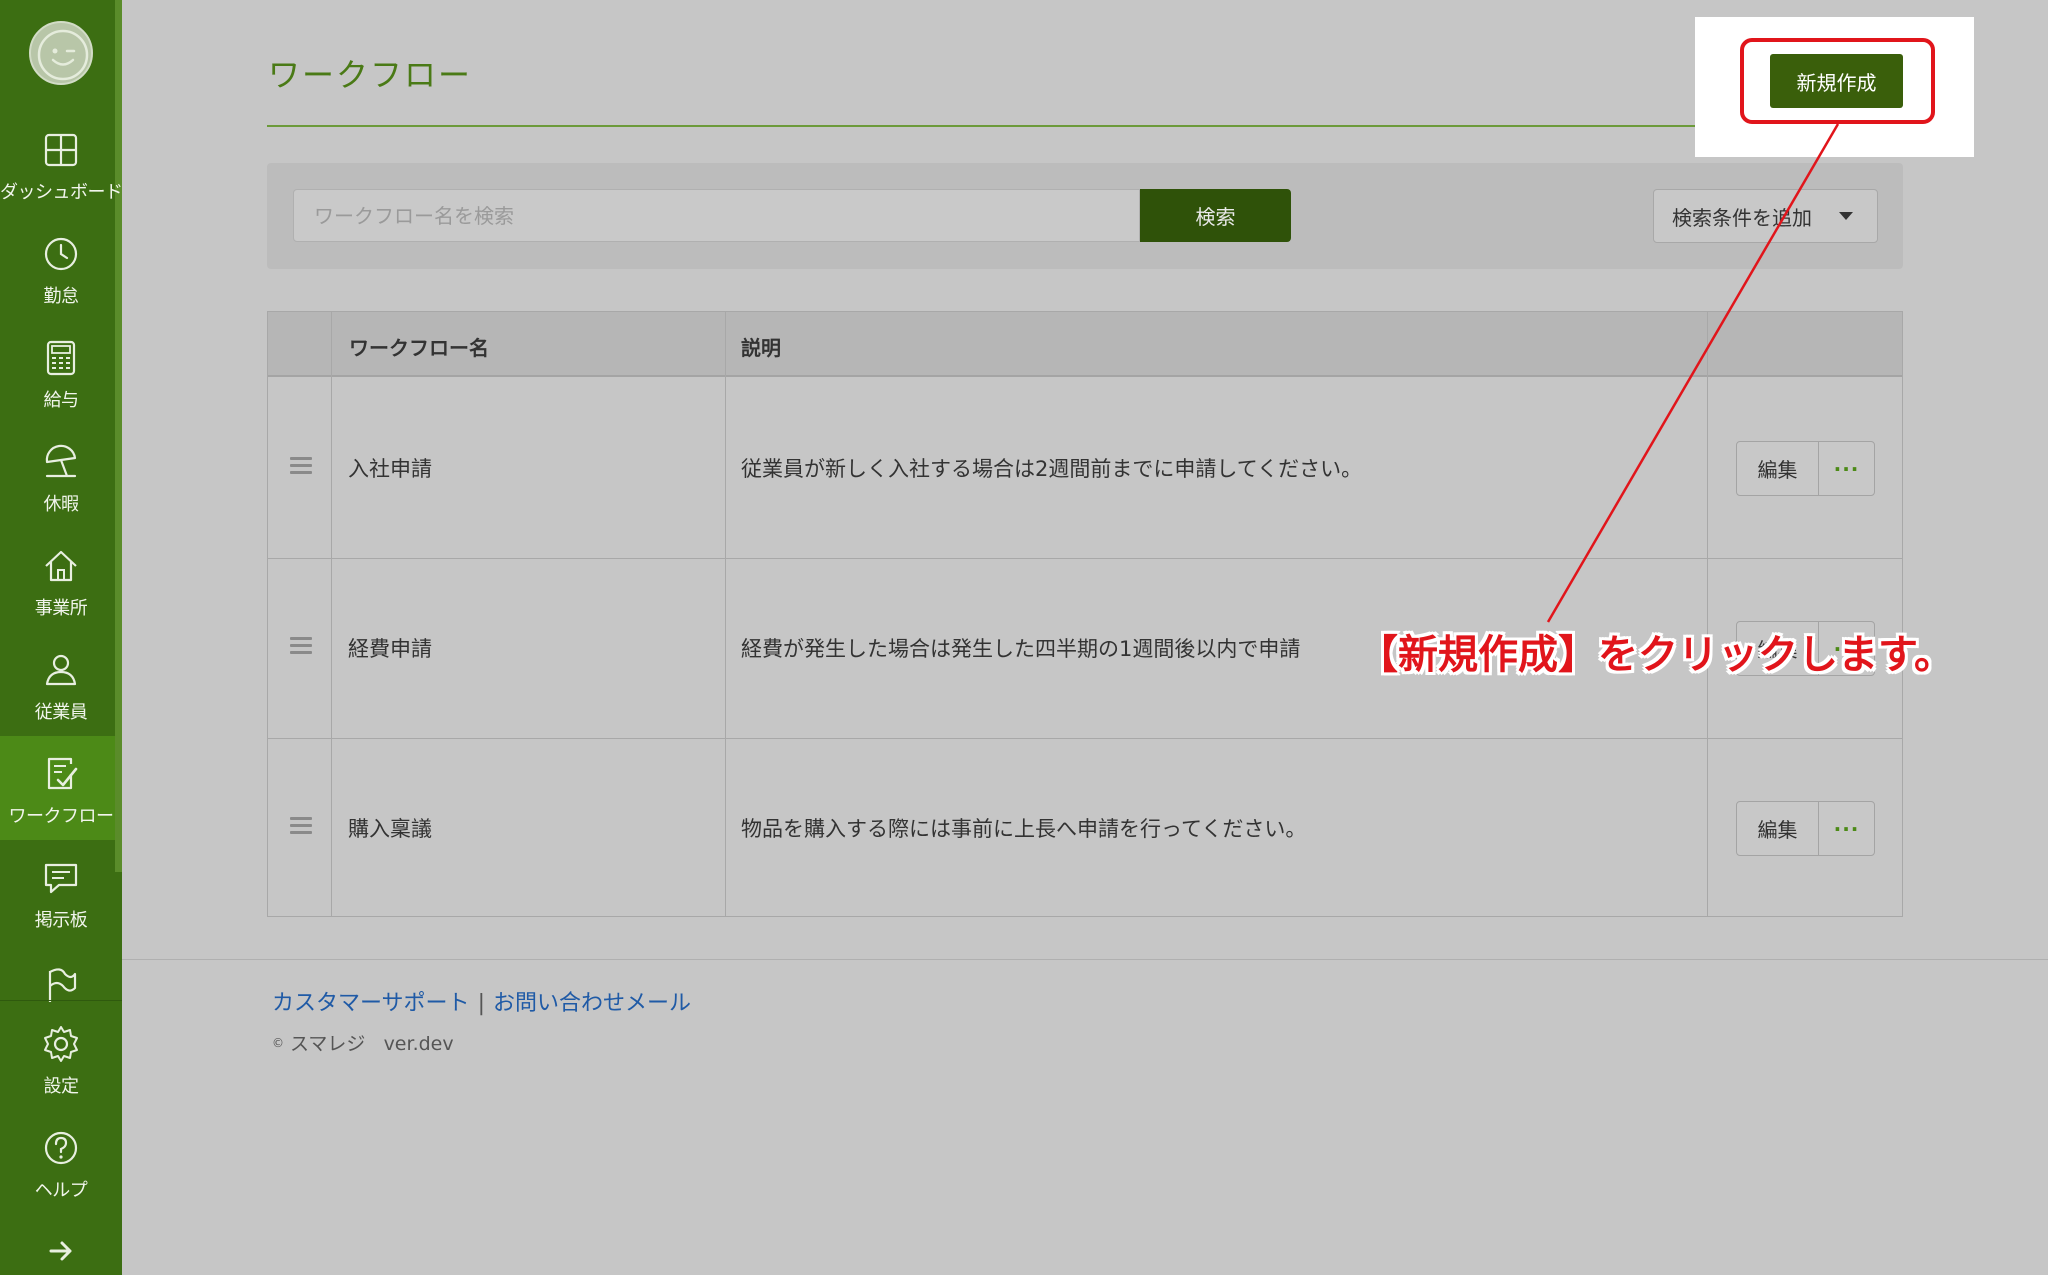 Image resolution: width=2048 pixels, height=1275 pixels. Describe the element at coordinates (57, 1166) in the screenshot. I see `sidebar-item-help: ヘルプ` at that location.